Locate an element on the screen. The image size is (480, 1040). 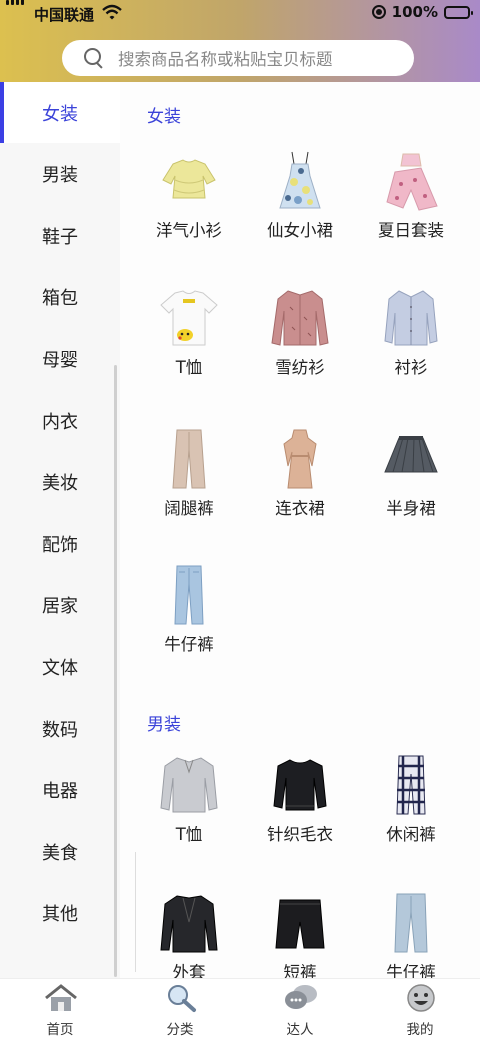
tab-label: 达人 is located at coordinates (300, 1030).